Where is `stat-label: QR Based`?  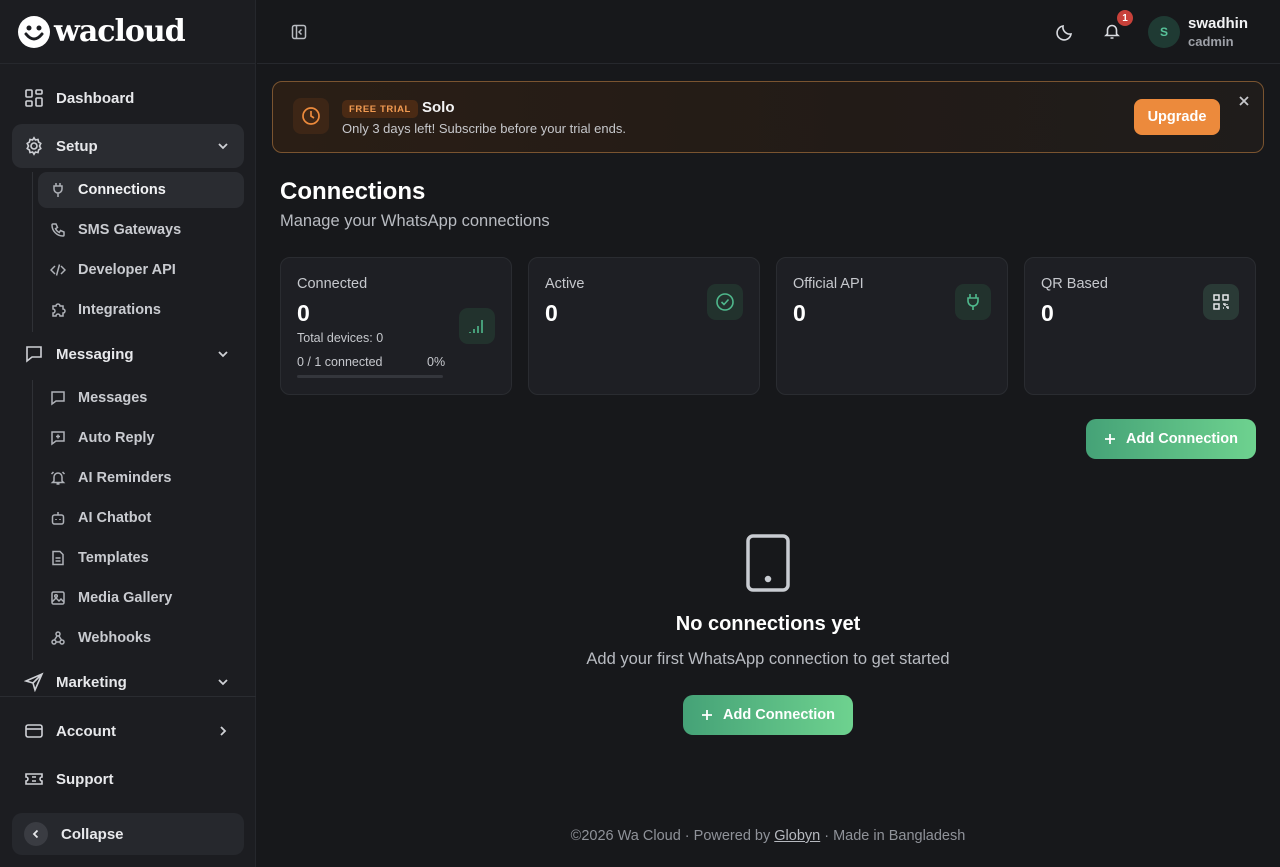 stat-label: QR Based is located at coordinates (1074, 284).